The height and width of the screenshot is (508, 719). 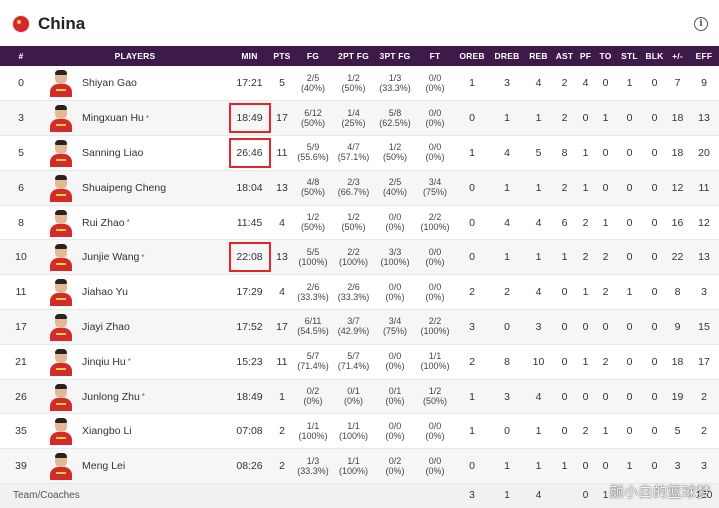 What do you see at coordinates (113, 118) in the screenshot?
I see `player-name: Mingxuan Hu` at bounding box center [113, 118].